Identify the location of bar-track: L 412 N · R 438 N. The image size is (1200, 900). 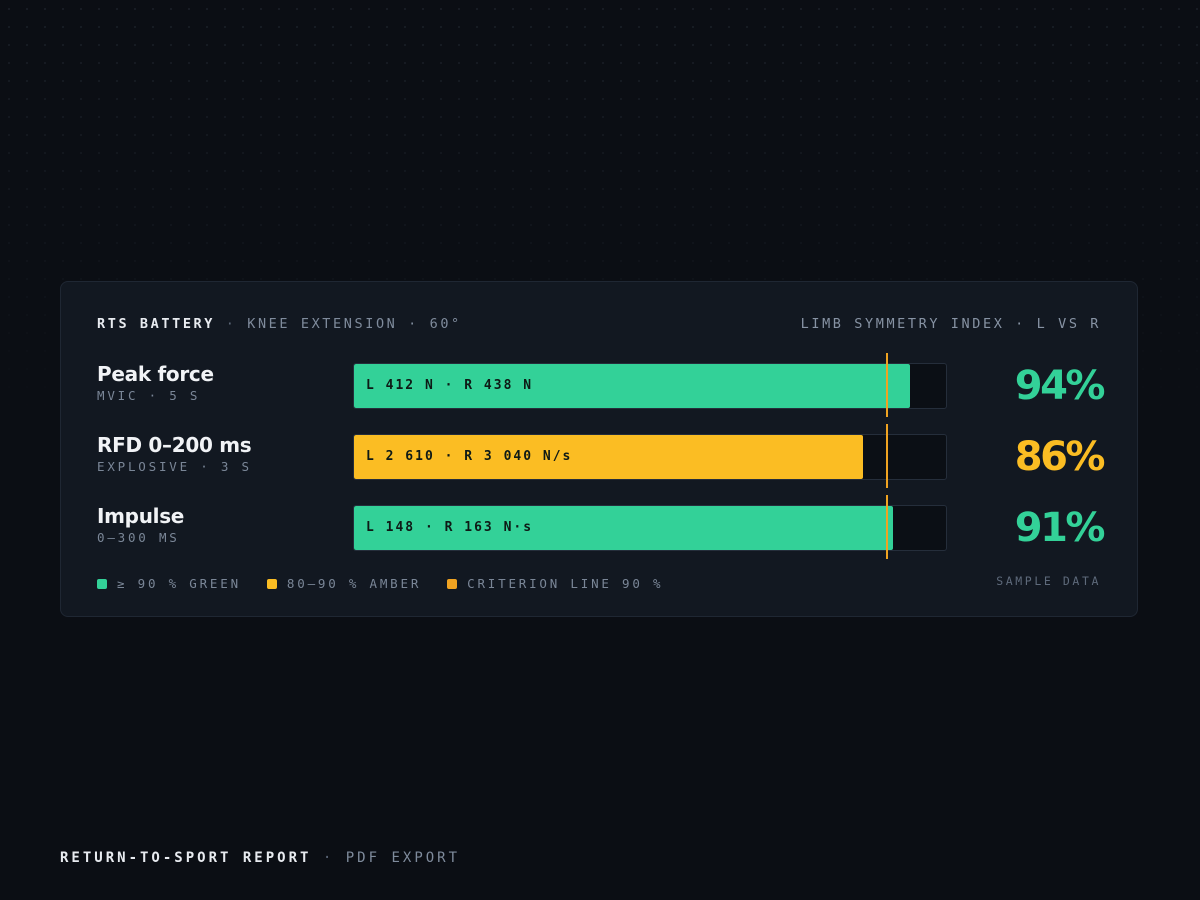
(650, 386).